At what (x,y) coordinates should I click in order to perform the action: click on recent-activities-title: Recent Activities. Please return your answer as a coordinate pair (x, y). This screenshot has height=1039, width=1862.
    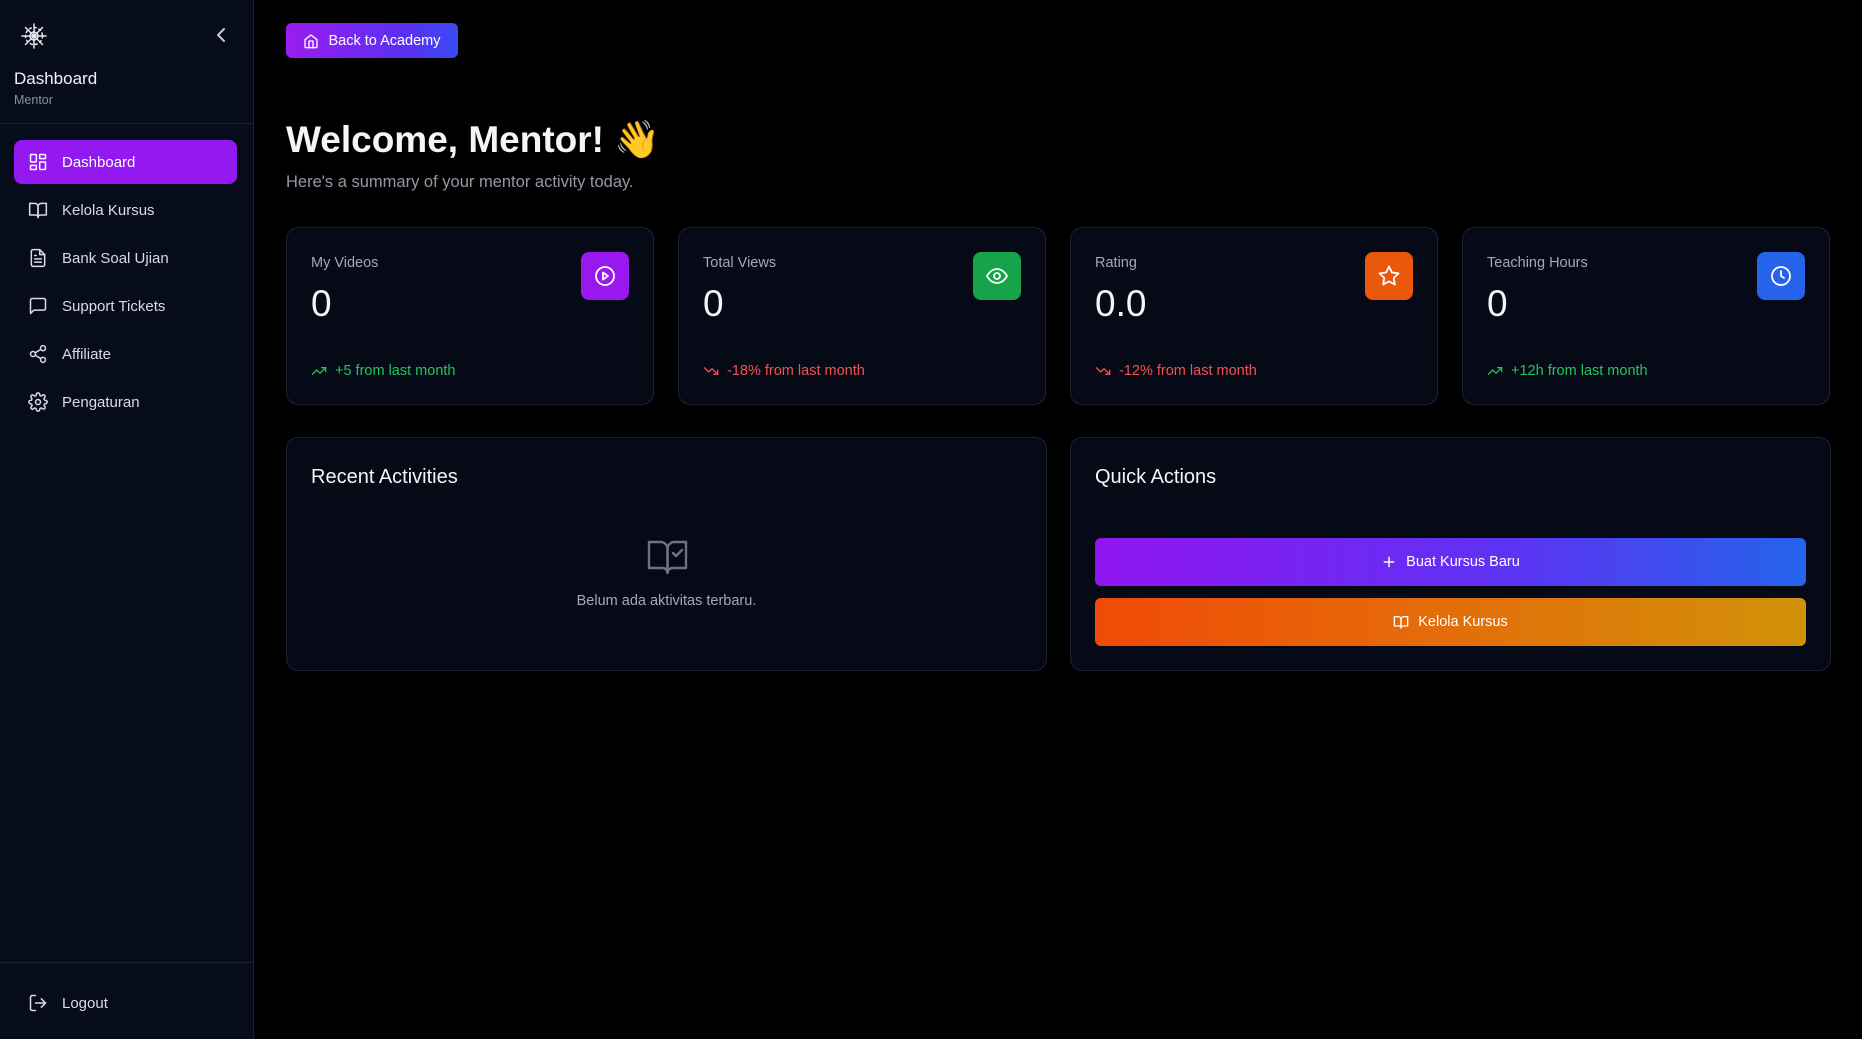
    Looking at the image, I should click on (384, 477).